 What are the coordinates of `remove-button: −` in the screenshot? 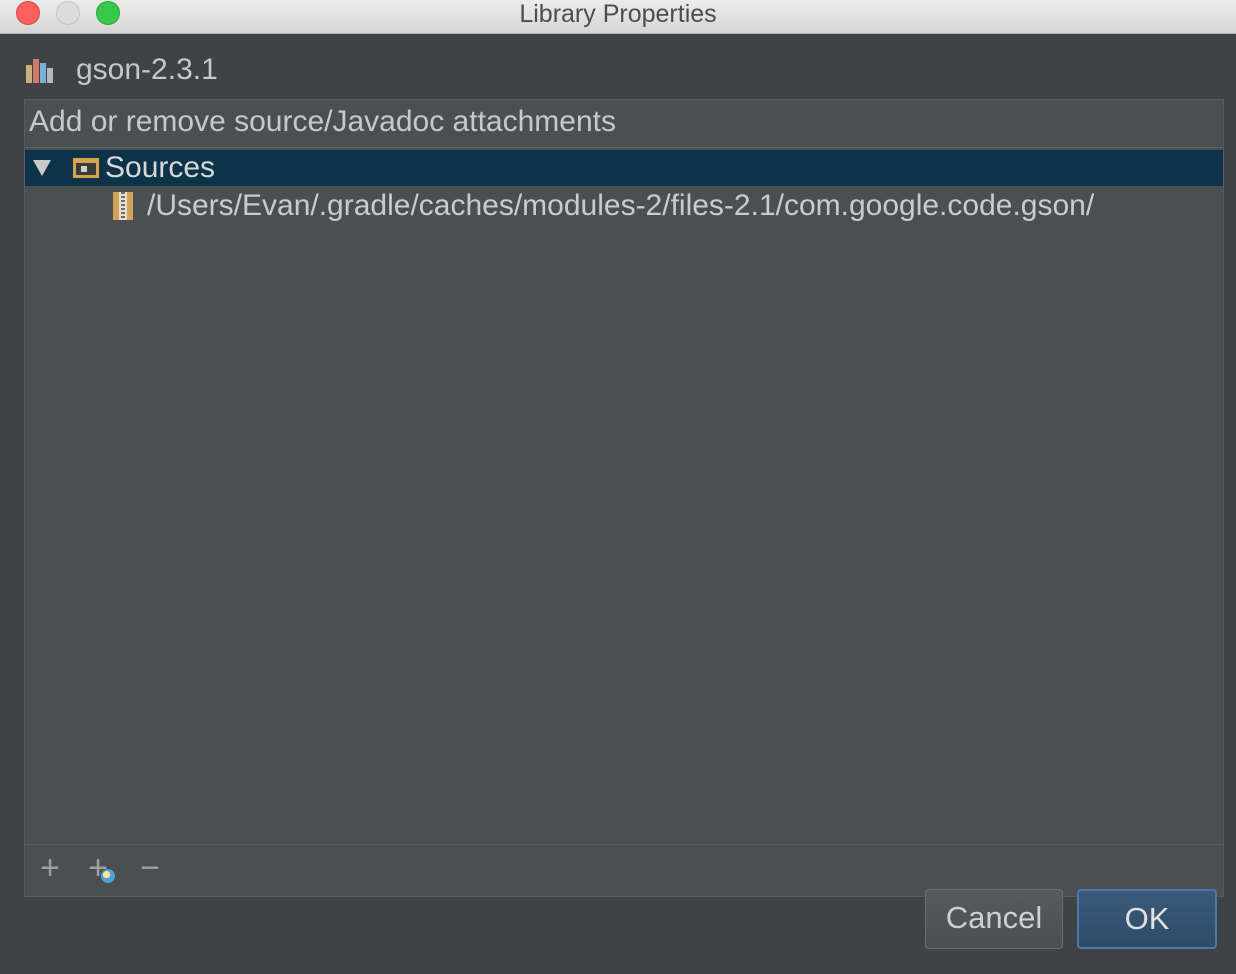 It's located at (150, 868).